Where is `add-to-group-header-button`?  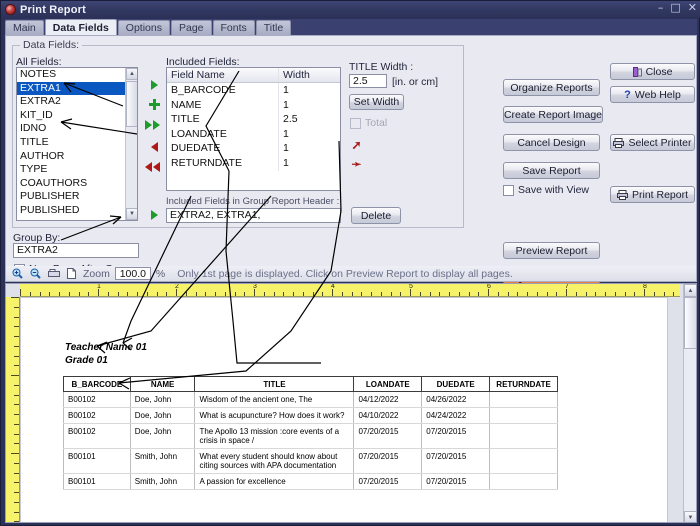 add-to-group-header-button is located at coordinates (154, 214).